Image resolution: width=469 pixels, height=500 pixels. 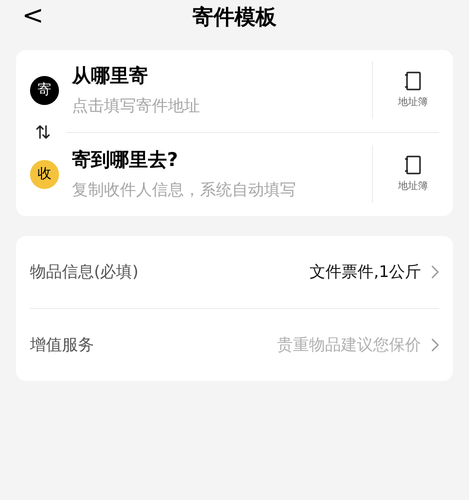 I want to click on option-value: 贵重物品建议您保价, so click(x=349, y=345).